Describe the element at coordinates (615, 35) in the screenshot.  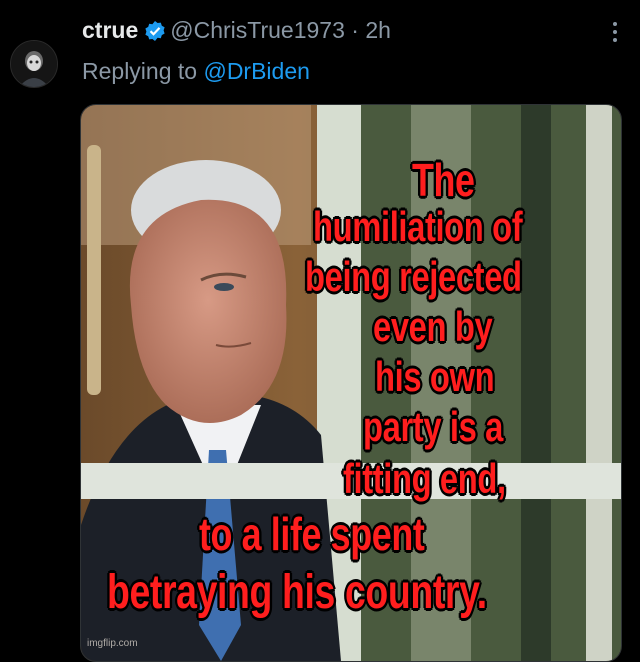
I see `more-icon` at that location.